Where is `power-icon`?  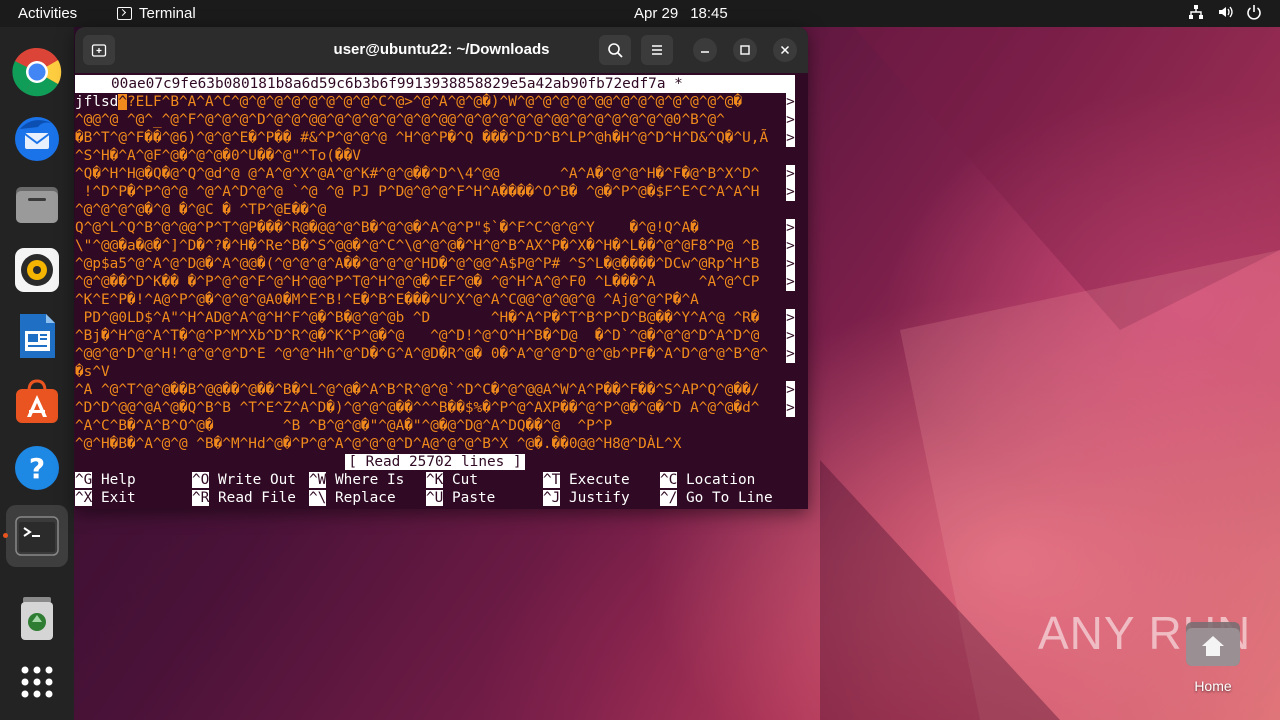
power-icon is located at coordinates (1254, 12).